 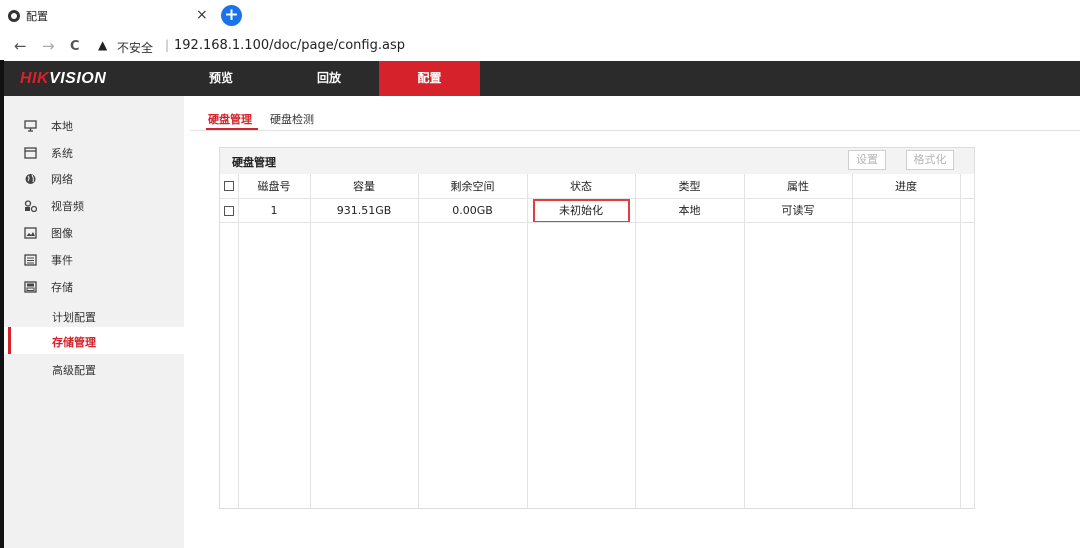 What do you see at coordinates (473, 186) in the screenshot?
I see `column-header: 剩余空间` at bounding box center [473, 186].